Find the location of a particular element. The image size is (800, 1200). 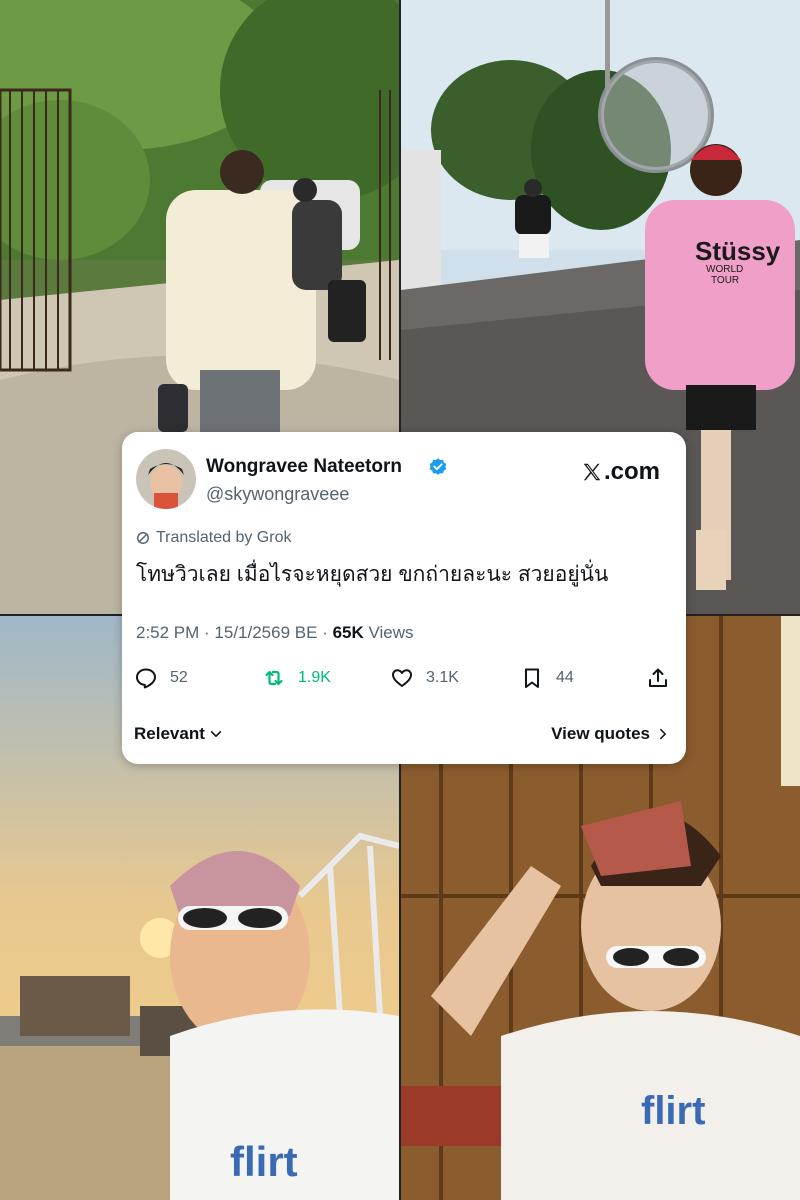

svg-text: flirt is located at coordinates (264, 1161).